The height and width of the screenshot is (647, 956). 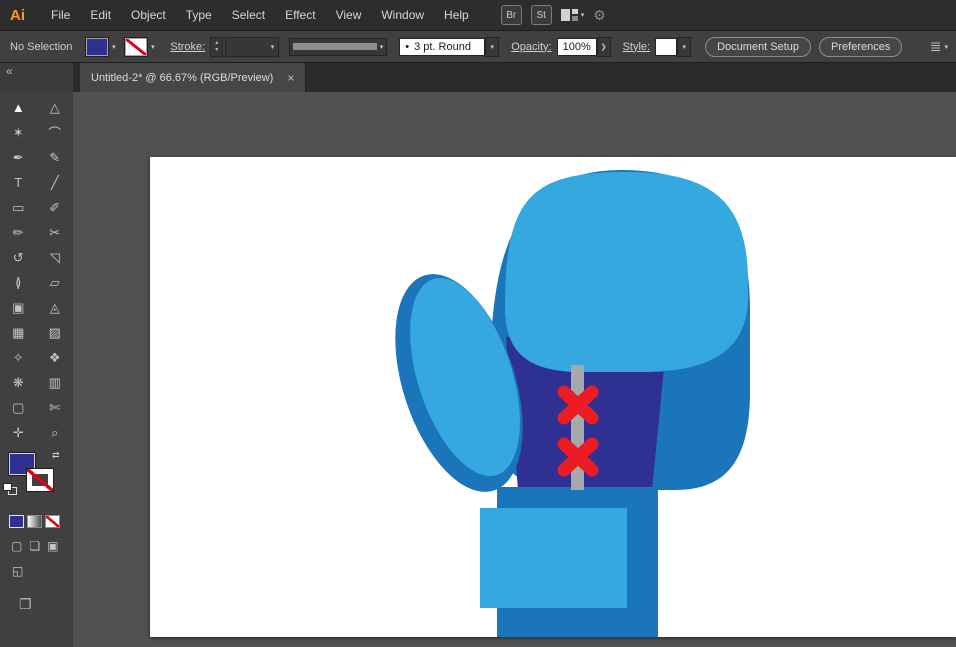 What do you see at coordinates (18, 207) in the screenshot?
I see `rectangle-tool: ▭` at bounding box center [18, 207].